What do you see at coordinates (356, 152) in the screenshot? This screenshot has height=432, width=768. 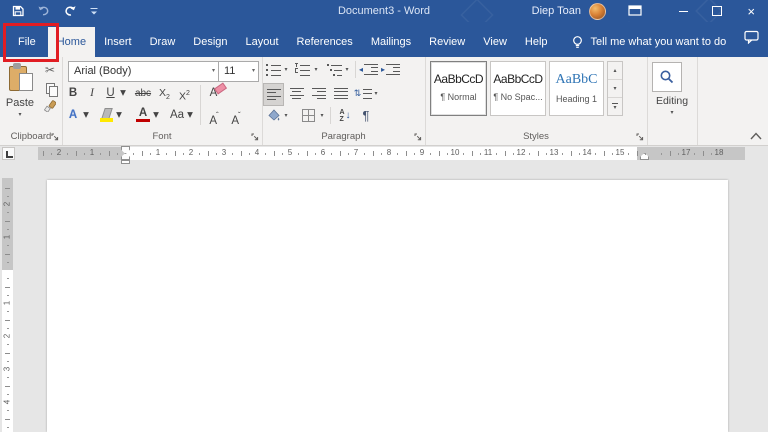 I see `ruler-number: 7` at bounding box center [356, 152].